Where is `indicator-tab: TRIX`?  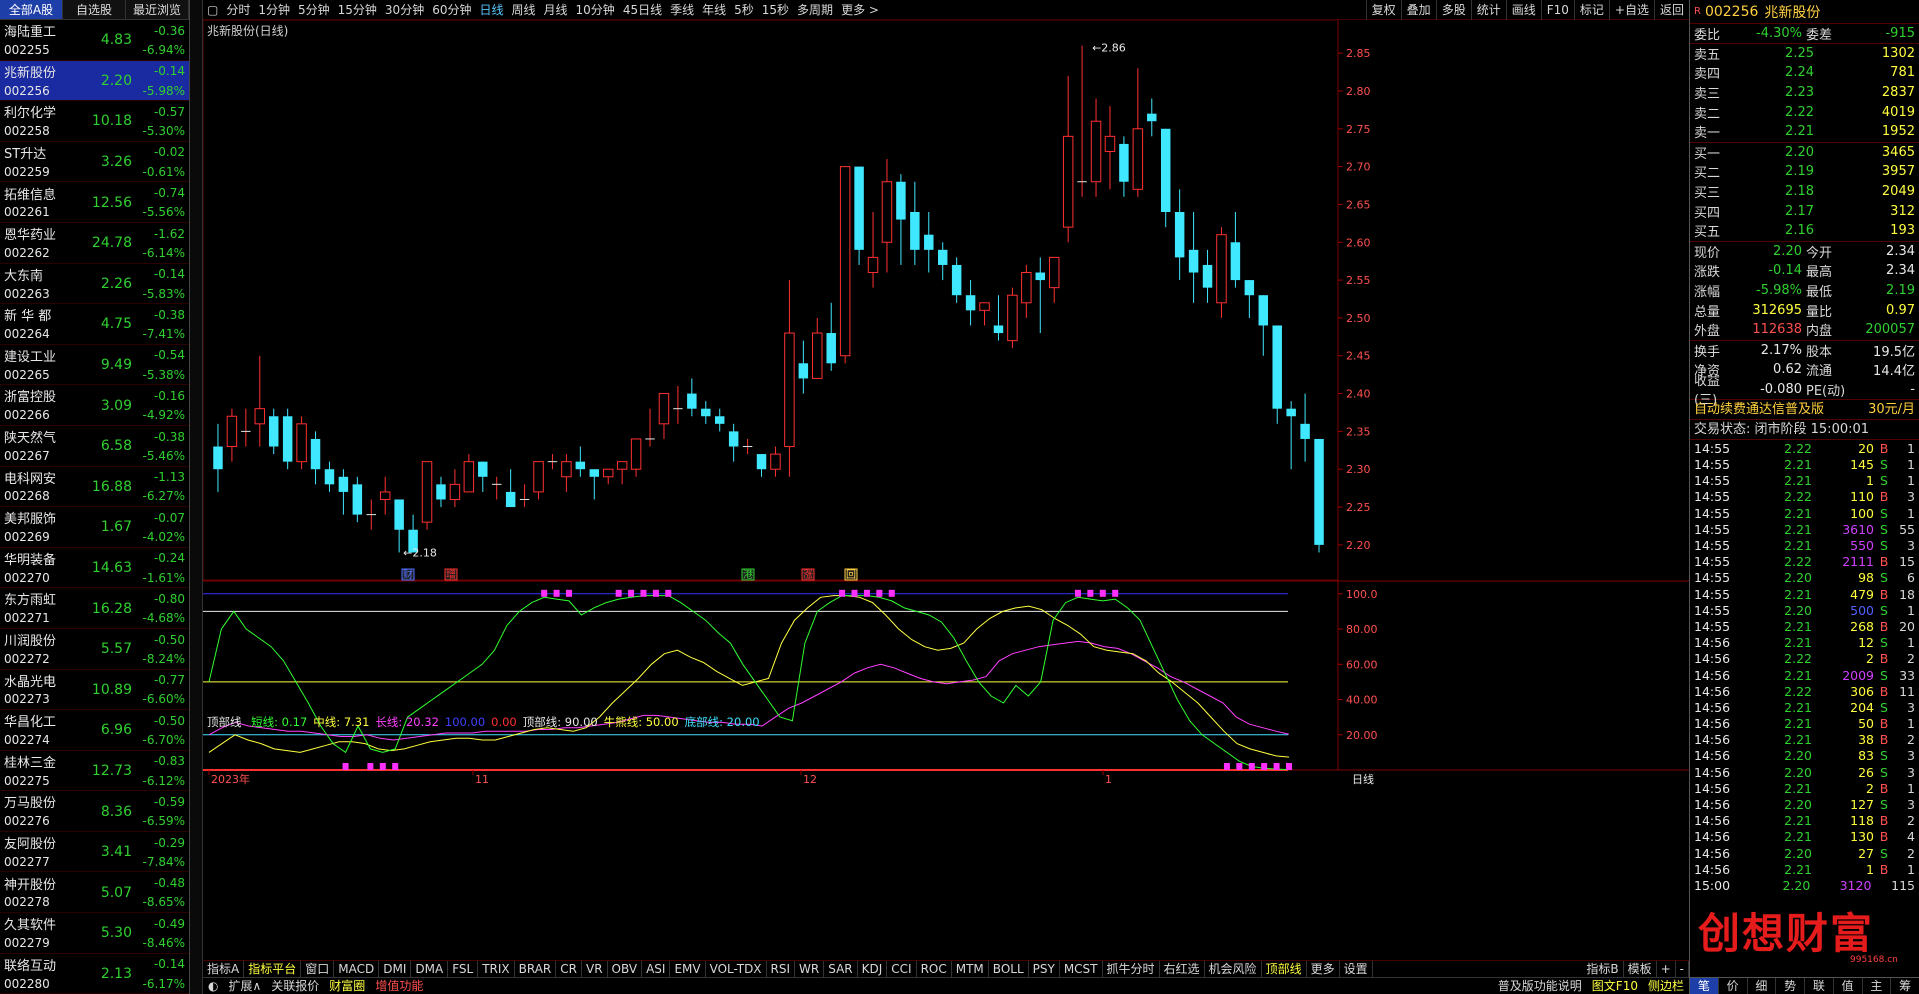
indicator-tab: TRIX is located at coordinates (496, 969).